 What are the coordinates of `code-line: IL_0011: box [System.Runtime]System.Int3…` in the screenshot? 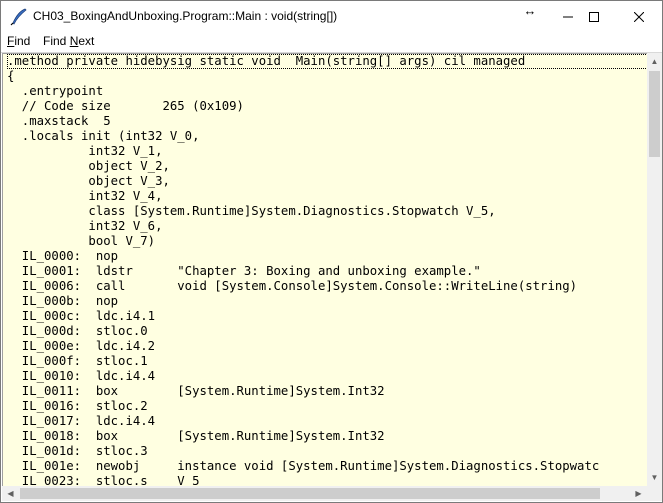 It's located at (196, 391).